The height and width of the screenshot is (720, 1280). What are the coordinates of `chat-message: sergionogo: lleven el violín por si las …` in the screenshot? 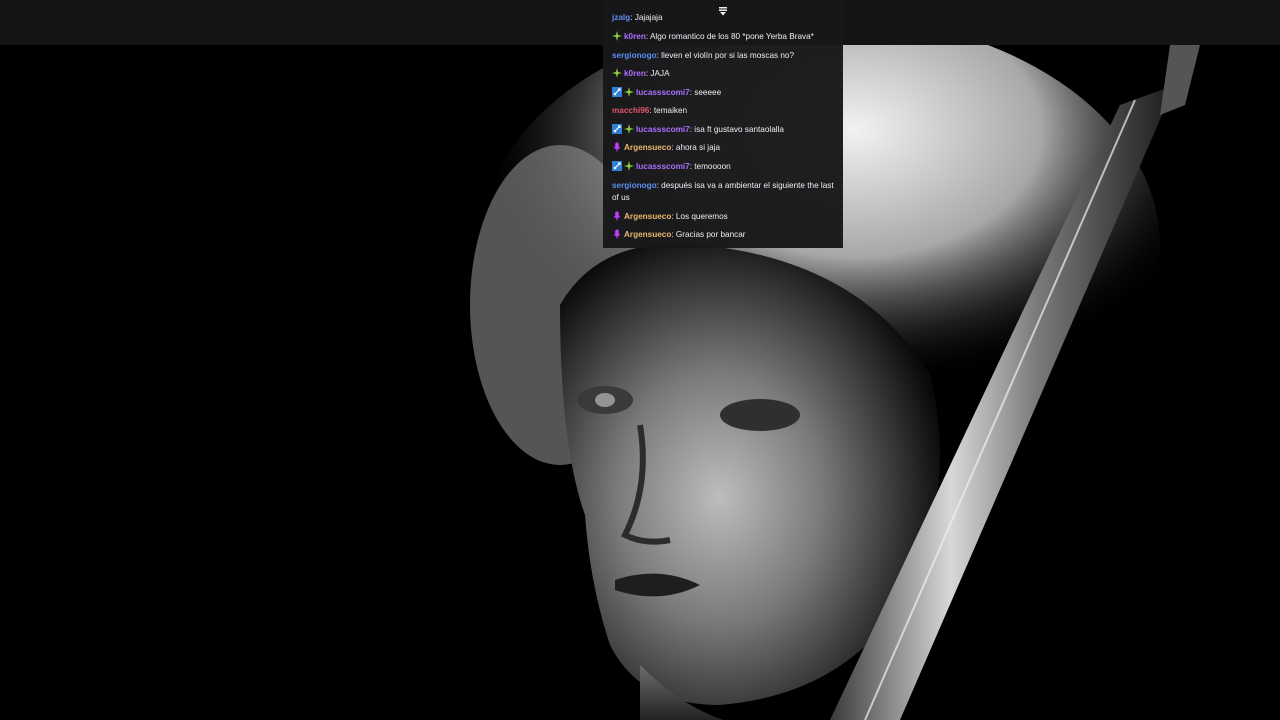 It's located at (723, 56).